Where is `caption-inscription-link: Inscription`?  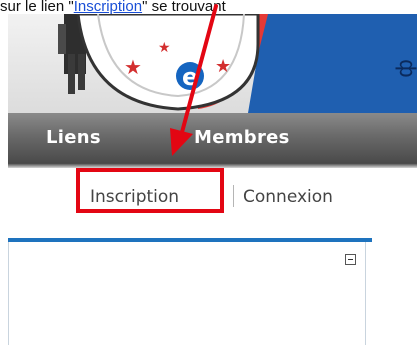 caption-inscription-link: Inscription is located at coordinates (108, 7).